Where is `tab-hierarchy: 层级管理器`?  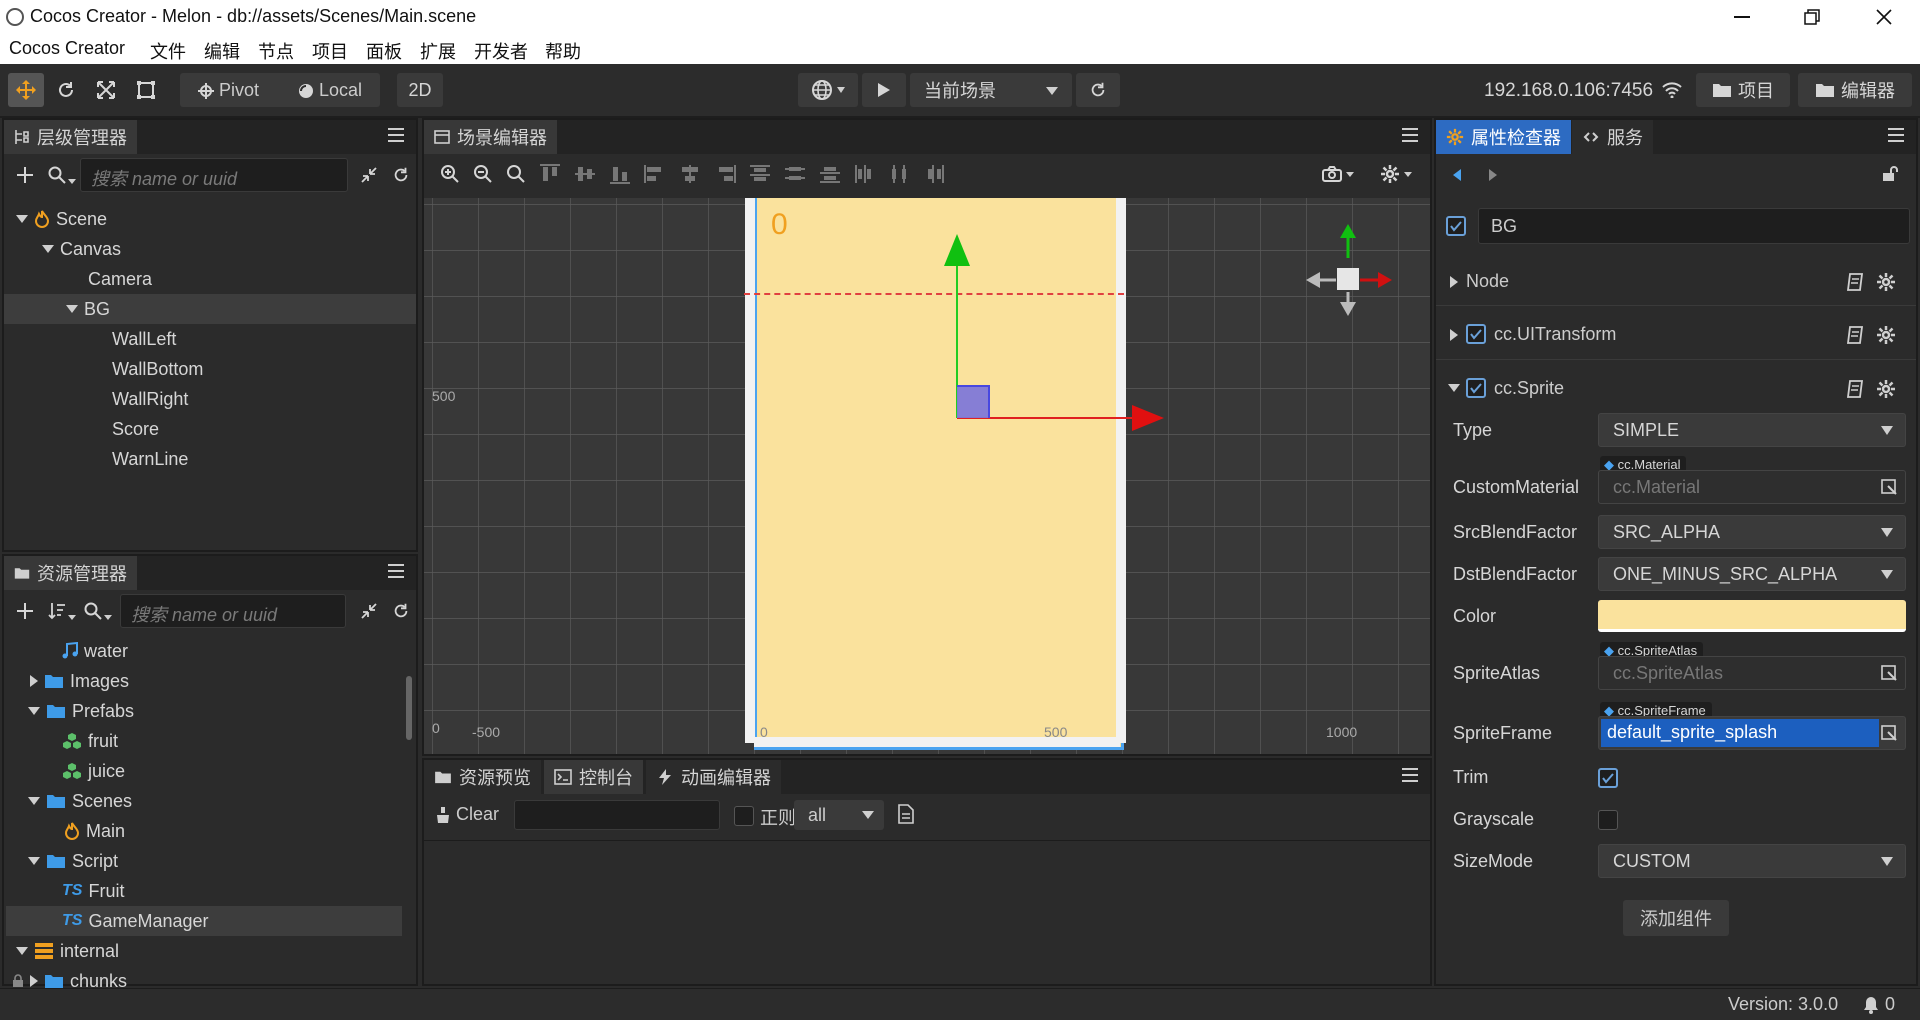 tab-hierarchy: 层级管理器 is located at coordinates (70, 137).